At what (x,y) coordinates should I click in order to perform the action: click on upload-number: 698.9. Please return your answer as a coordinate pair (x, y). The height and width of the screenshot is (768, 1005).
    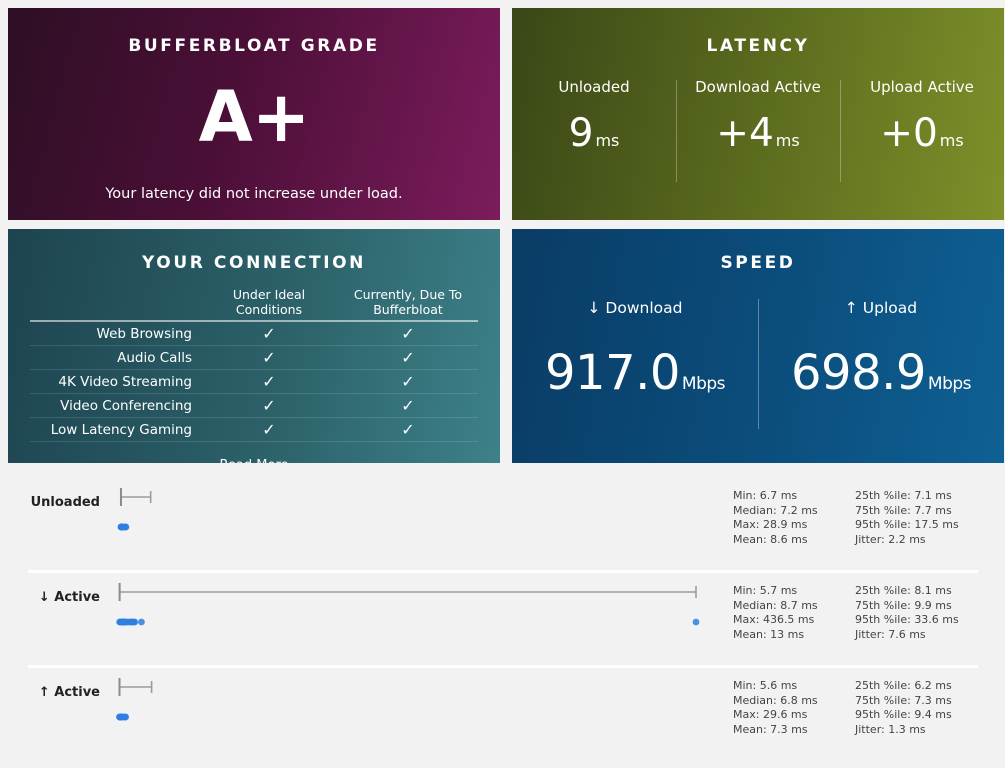
    Looking at the image, I should click on (858, 373).